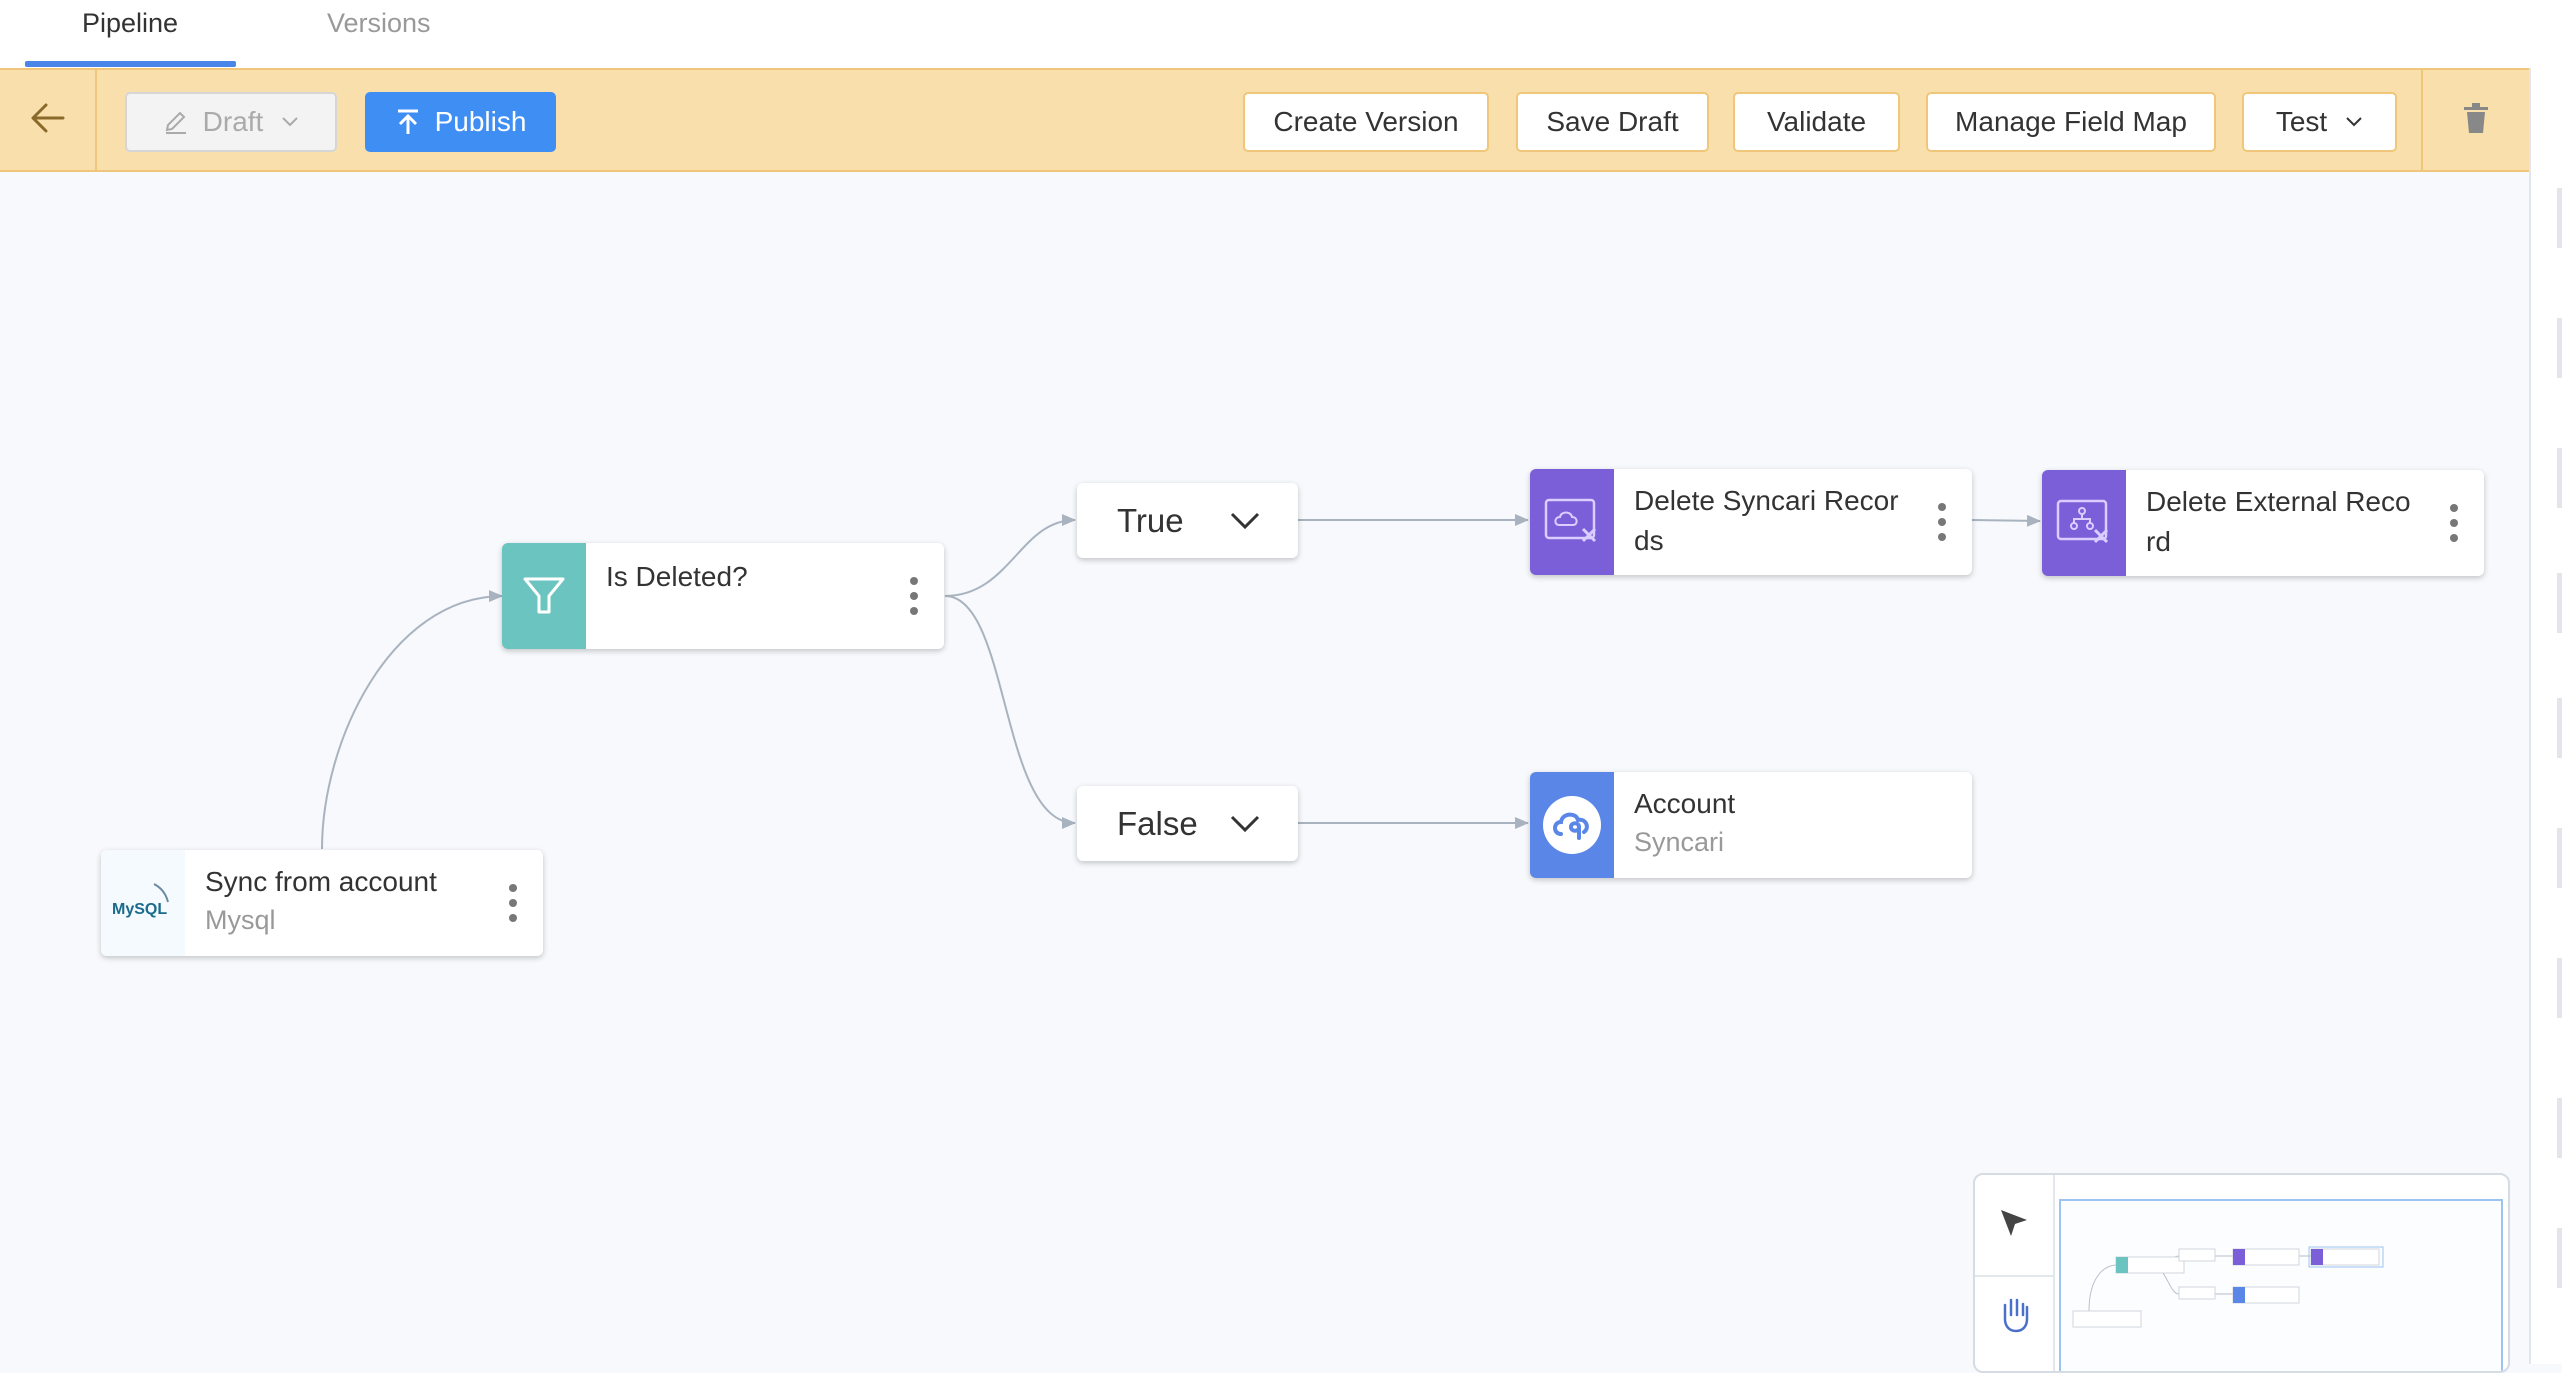 The image size is (2562, 1373). I want to click on branch-label: False, so click(1157, 823).